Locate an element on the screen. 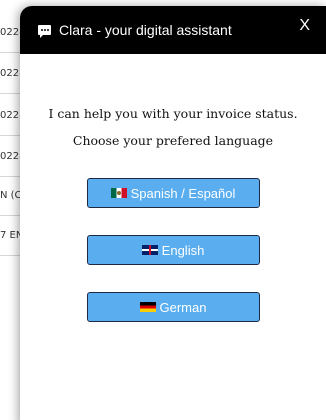  chat-title: Clara - your digital assistant is located at coordinates (145, 30).